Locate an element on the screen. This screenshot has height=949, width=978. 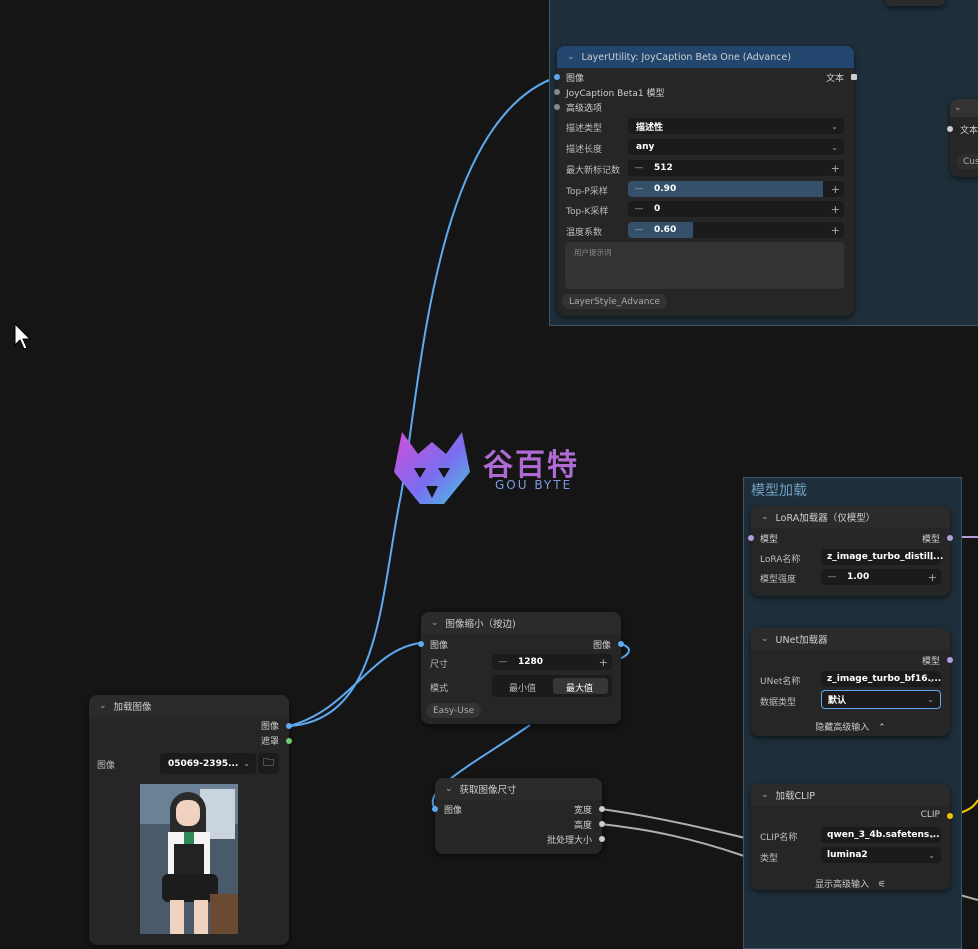
max-tokens-stepper: — 512 + is located at coordinates (736, 168).